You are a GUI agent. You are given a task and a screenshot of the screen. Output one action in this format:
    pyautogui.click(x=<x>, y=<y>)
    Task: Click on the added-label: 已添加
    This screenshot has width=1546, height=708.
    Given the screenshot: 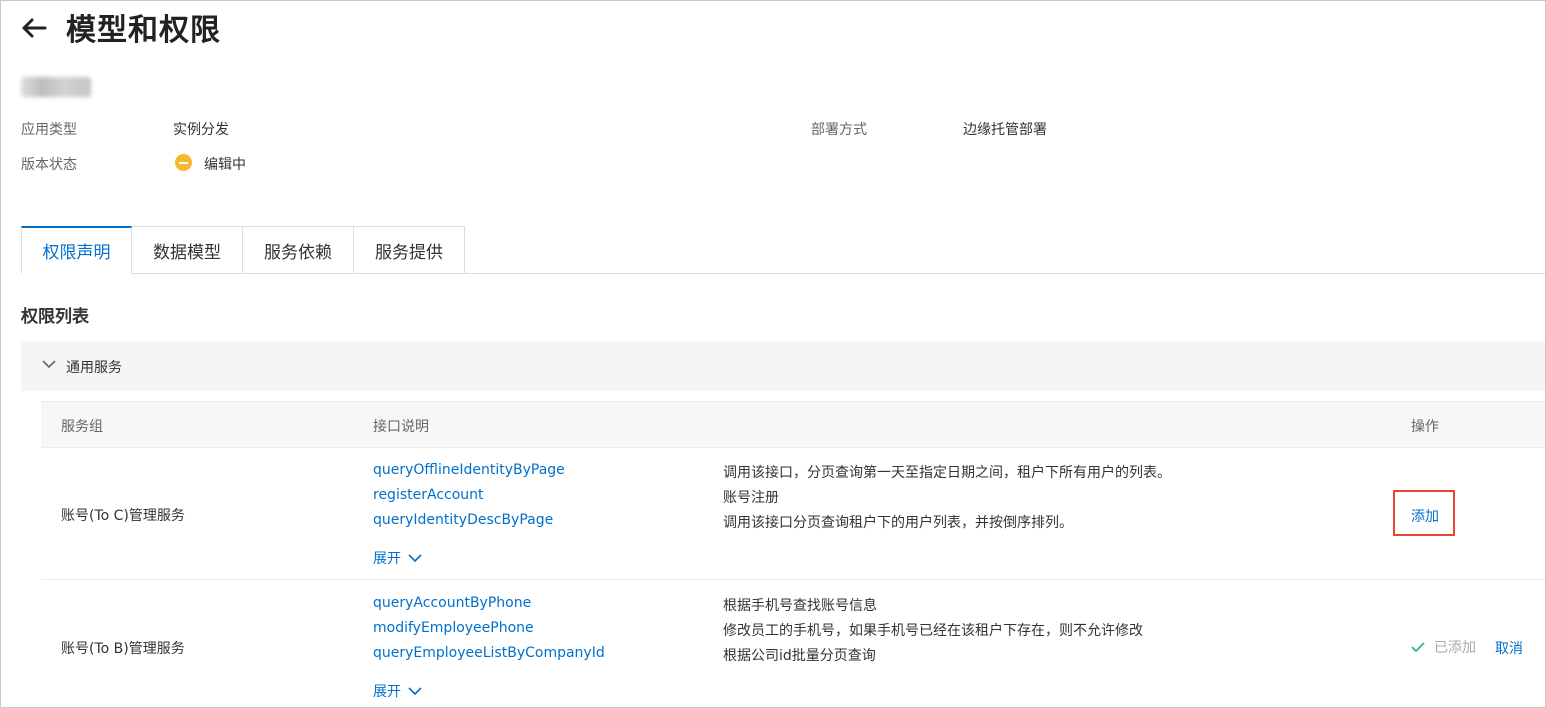 What is the action you would take?
    pyautogui.click(x=1455, y=648)
    